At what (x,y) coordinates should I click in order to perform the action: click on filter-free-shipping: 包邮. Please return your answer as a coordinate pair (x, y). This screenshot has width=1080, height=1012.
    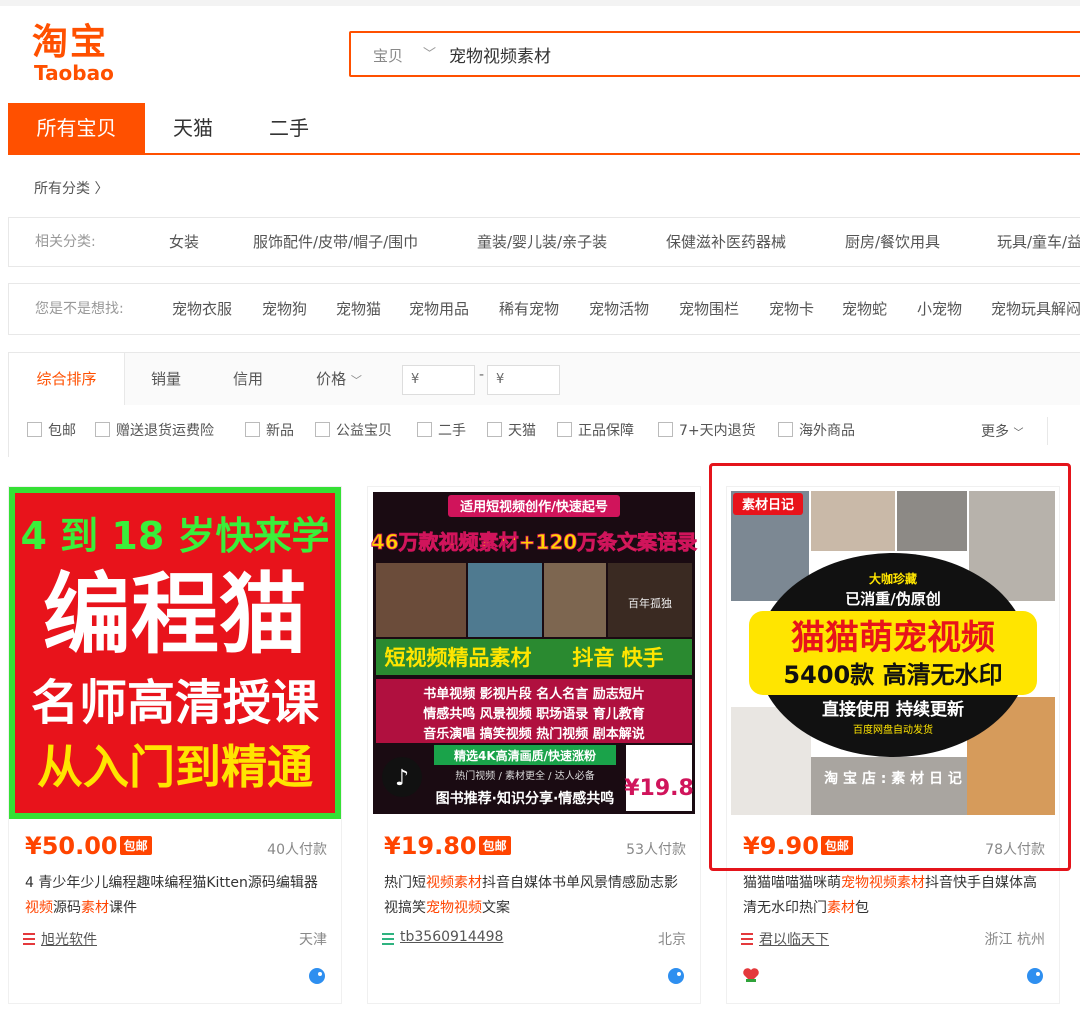
    Looking at the image, I should click on (51, 432).